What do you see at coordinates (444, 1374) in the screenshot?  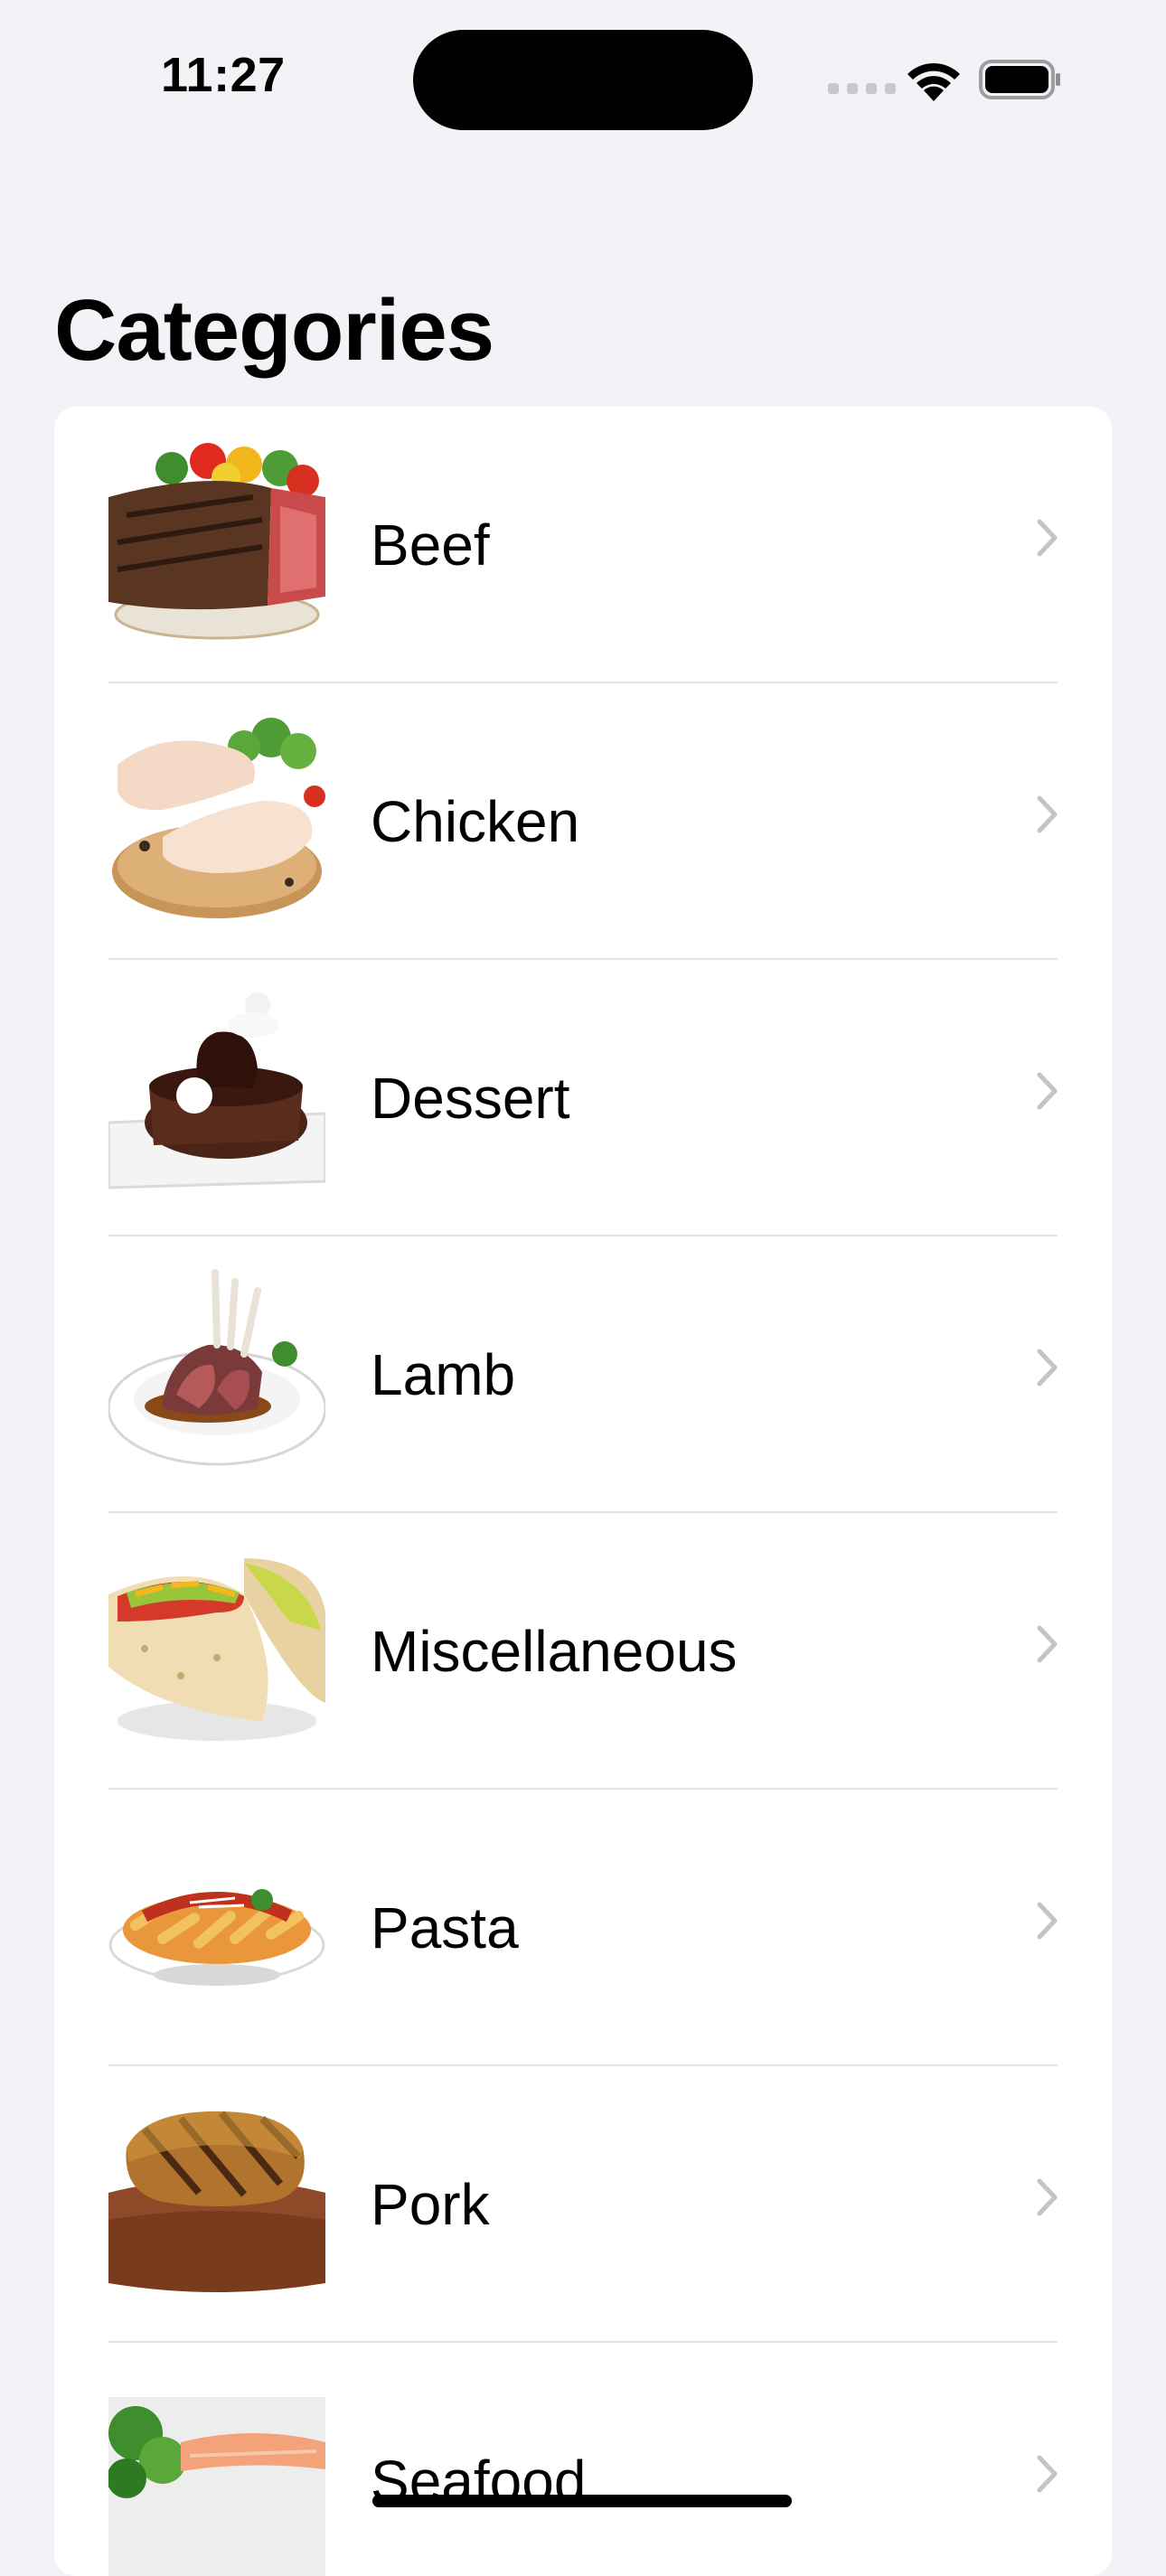 I see `category-label: Lamb` at bounding box center [444, 1374].